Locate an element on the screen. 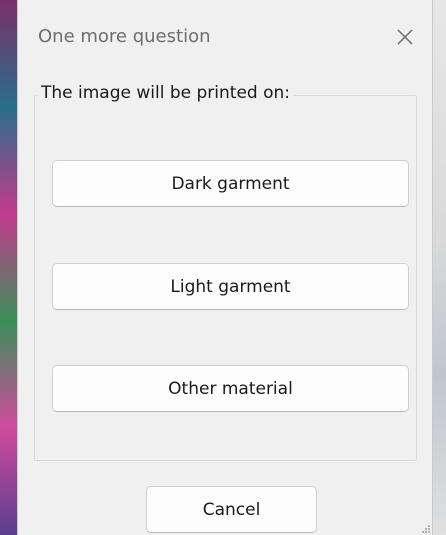 This screenshot has width=446, height=535. dark-garment-button: Dark garment is located at coordinates (230, 183).